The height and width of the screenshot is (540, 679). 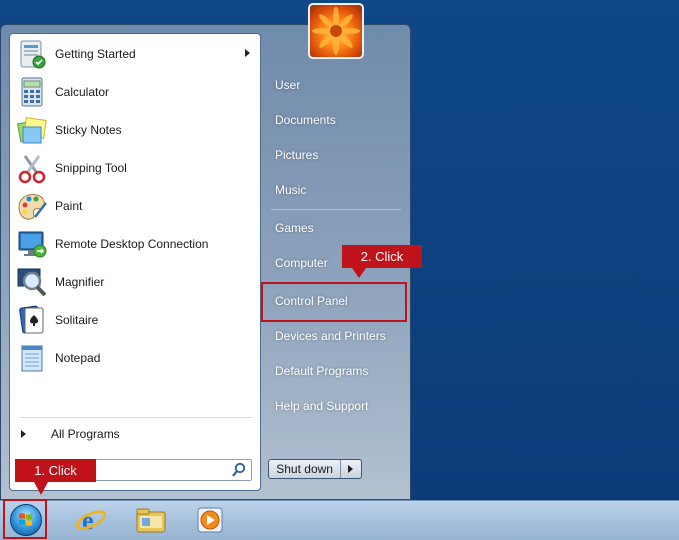 I want to click on step-1-callout: 1. Click, so click(x=55, y=470).